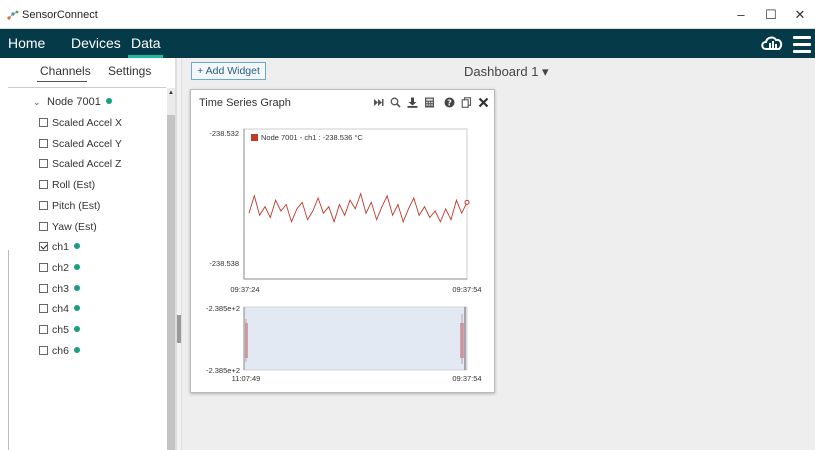 The width and height of the screenshot is (815, 450). What do you see at coordinates (87, 123) in the screenshot?
I see `channel-label: Scaled Accel X` at bounding box center [87, 123].